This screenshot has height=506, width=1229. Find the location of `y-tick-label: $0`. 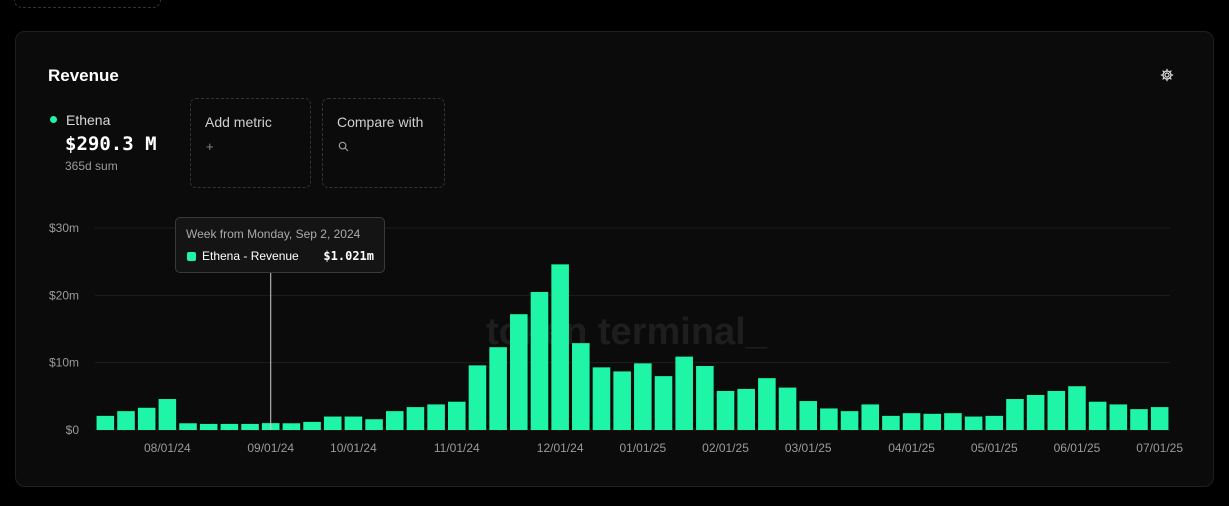

y-tick-label: $0 is located at coordinates (73, 430).